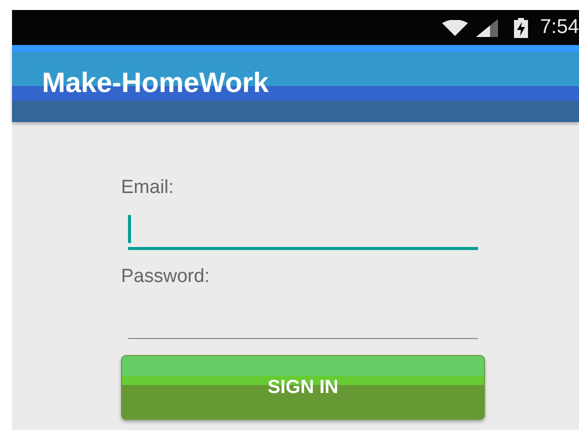 Image resolution: width=579 pixels, height=430 pixels. I want to click on wifi-icon, so click(455, 28).